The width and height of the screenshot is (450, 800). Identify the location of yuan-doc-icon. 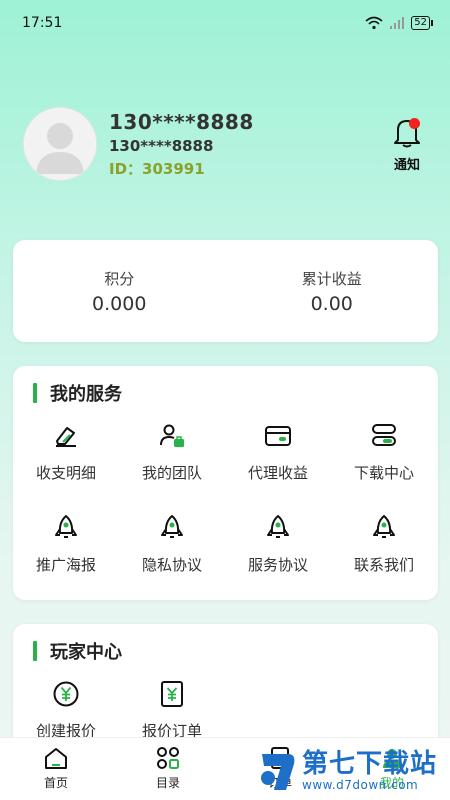
(172, 694).